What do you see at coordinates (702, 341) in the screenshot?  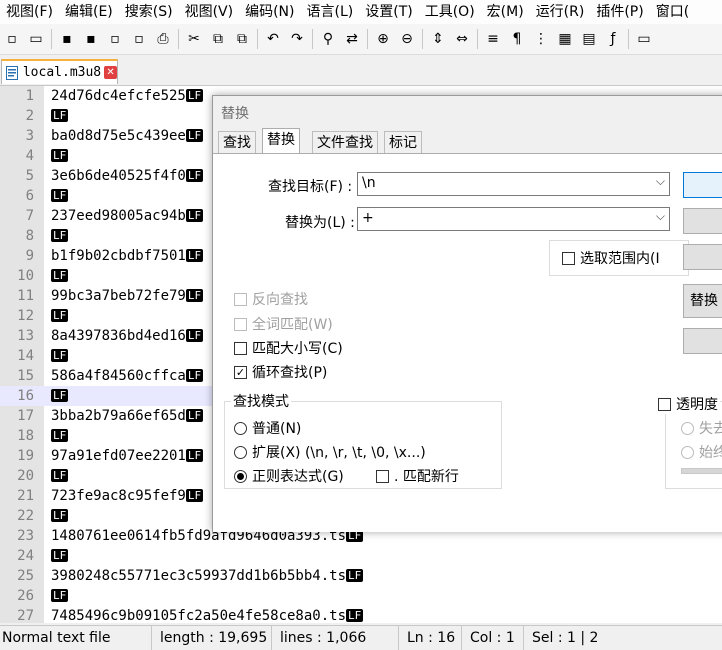 I see `replace-all-button` at bounding box center [702, 341].